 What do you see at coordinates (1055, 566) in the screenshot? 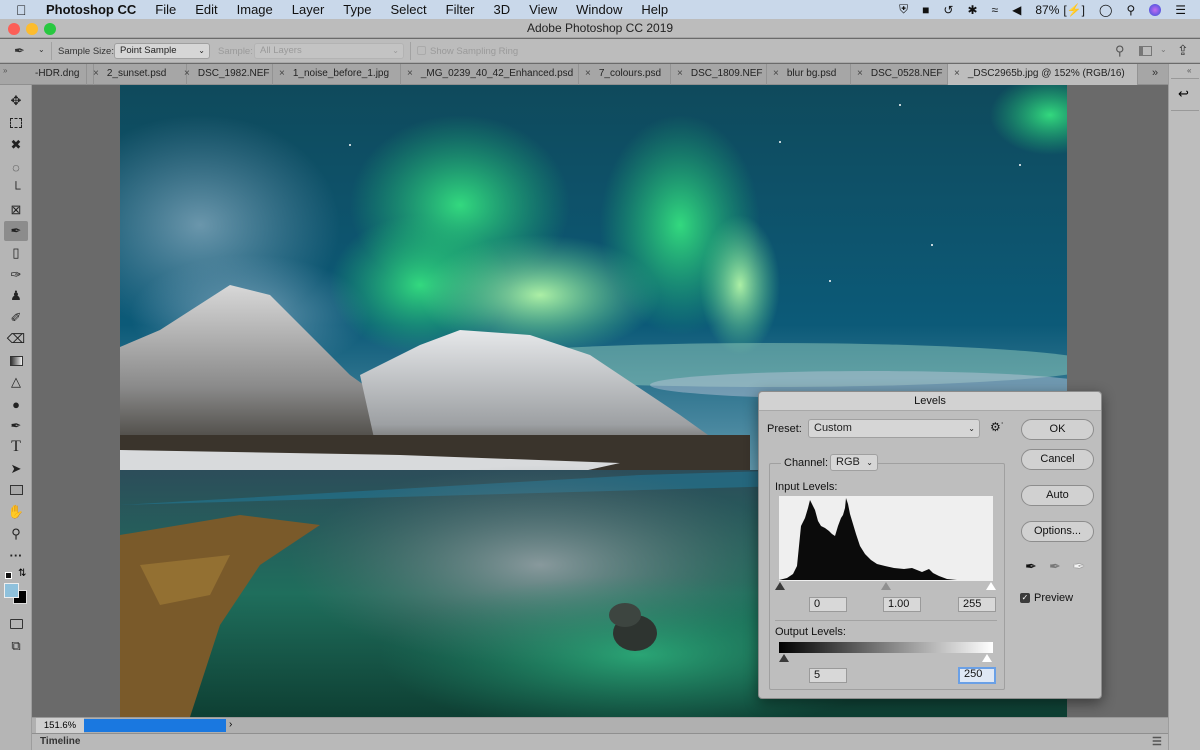
I see `gray-point-eyedropper-icon: ✒` at bounding box center [1055, 566].